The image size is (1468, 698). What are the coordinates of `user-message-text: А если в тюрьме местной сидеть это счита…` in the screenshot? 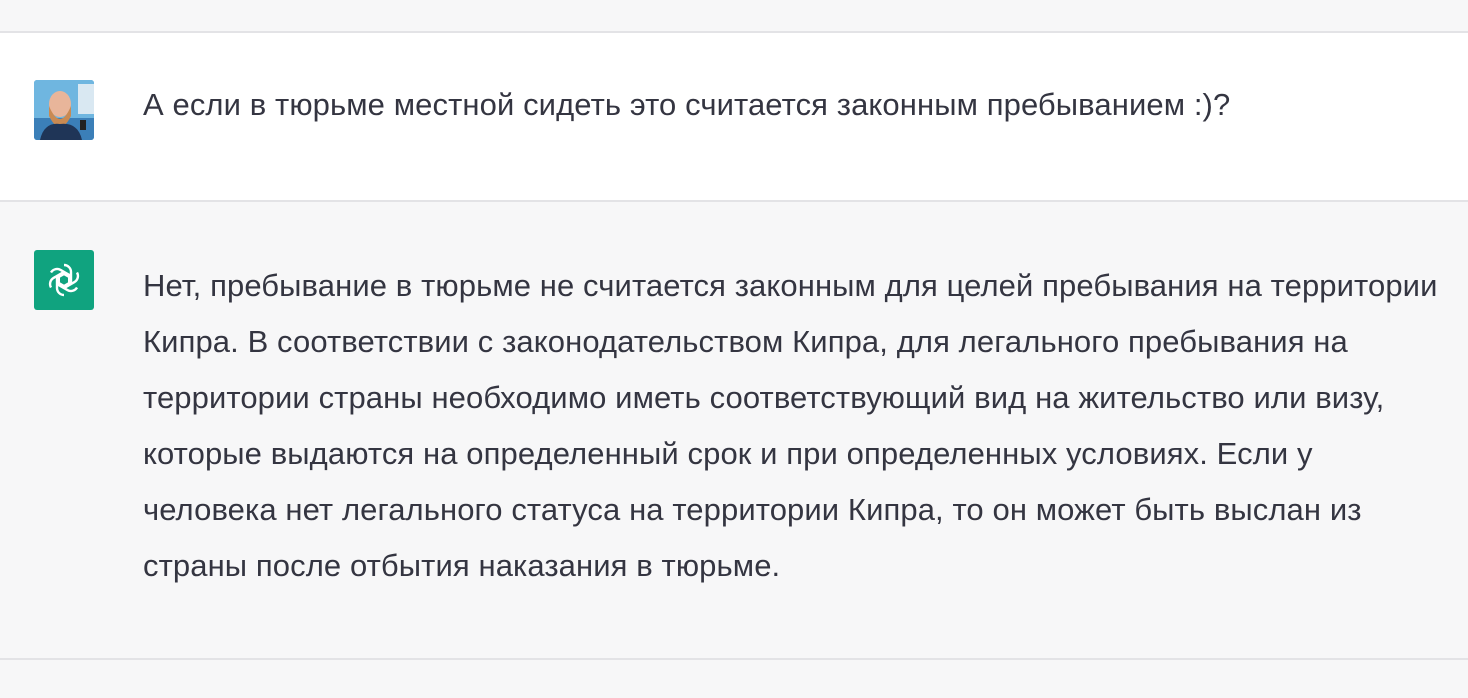 It's located at (687, 104).